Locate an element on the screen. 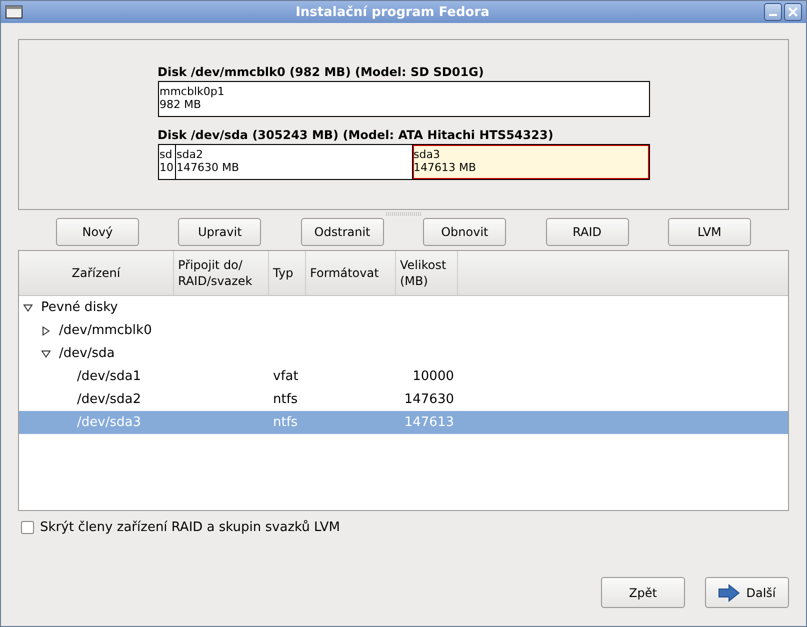  action-button: Odstranit is located at coordinates (342, 232).